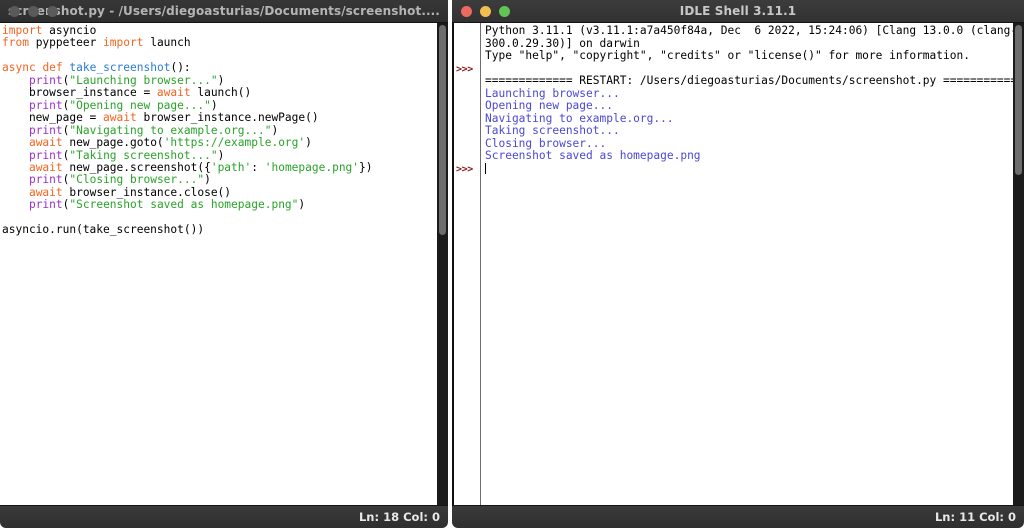 The image size is (1024, 528). I want to click on code-token: :, so click(258, 167).